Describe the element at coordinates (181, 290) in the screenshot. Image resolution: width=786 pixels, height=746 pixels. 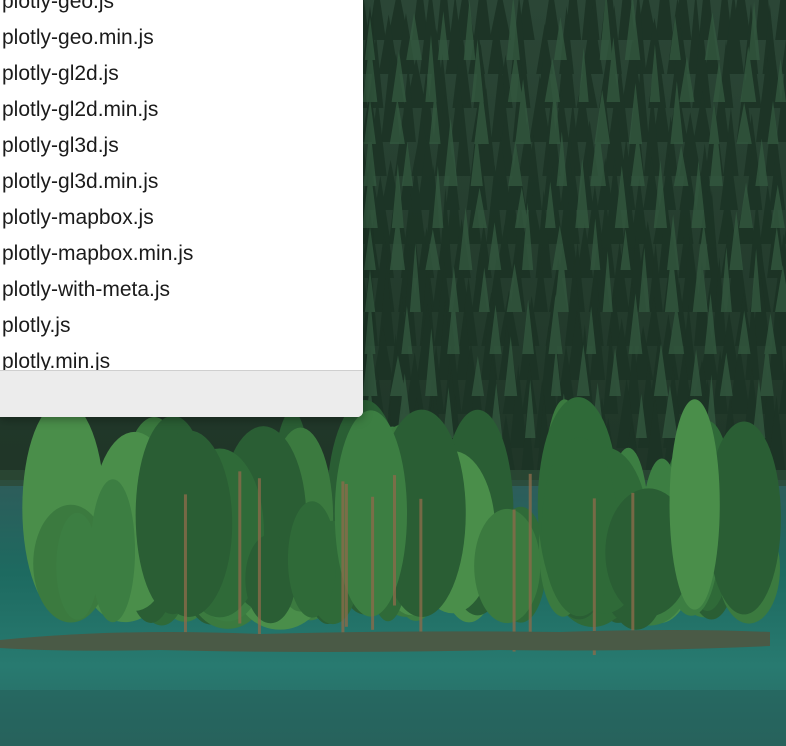
I see `file-item-plotly-with-meta-js: plotly-with-meta.js` at that location.